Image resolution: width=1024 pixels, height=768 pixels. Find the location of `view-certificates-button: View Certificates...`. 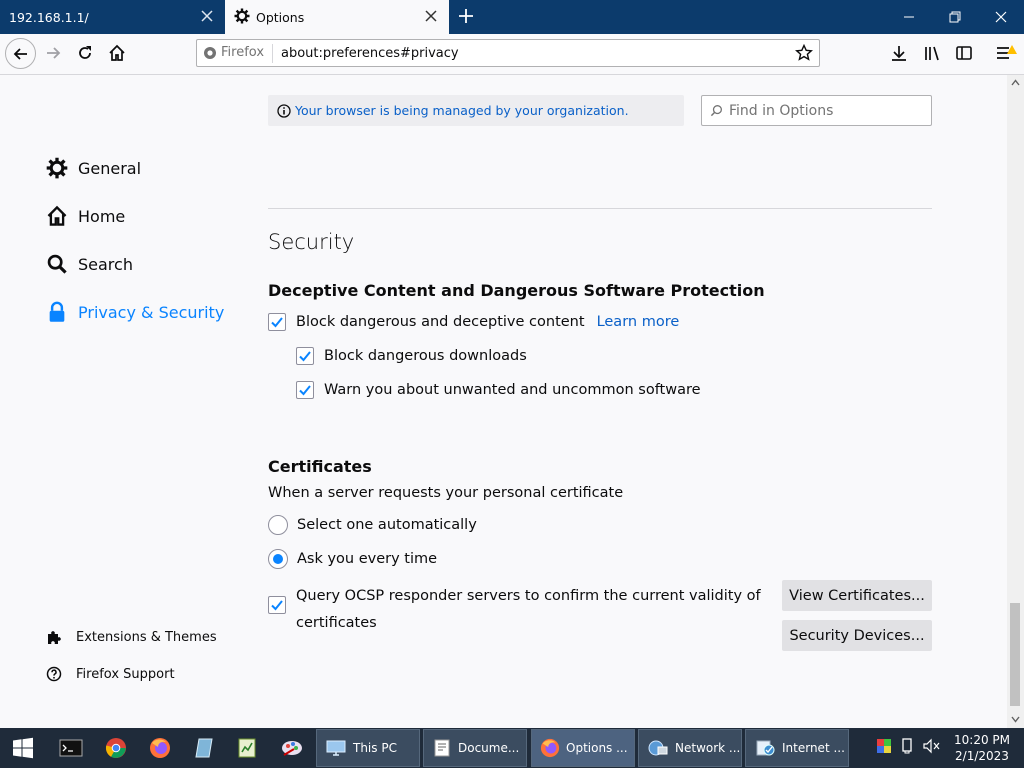

view-certificates-button: View Certificates... is located at coordinates (857, 595).